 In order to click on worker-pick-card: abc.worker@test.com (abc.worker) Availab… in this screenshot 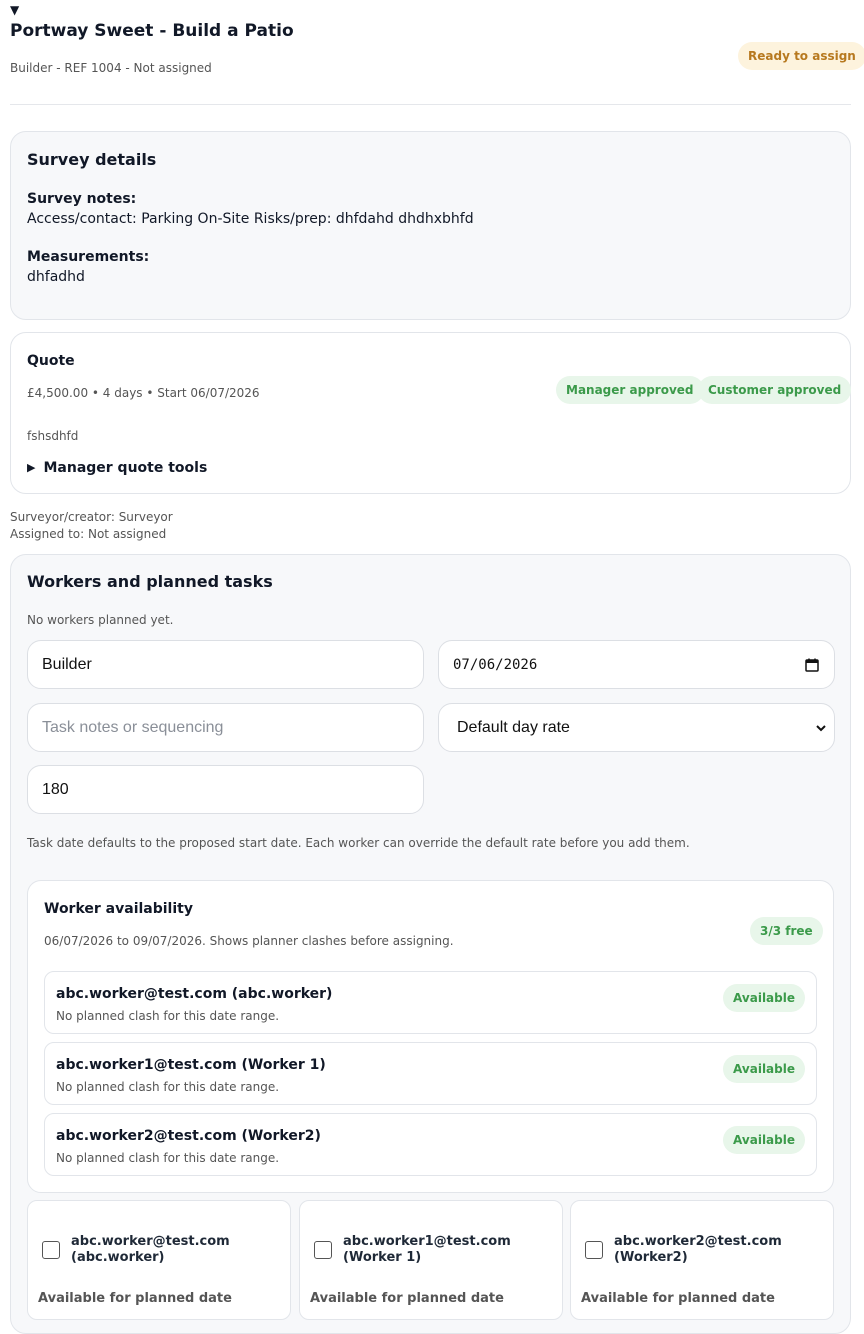, I will do `click(159, 1260)`.